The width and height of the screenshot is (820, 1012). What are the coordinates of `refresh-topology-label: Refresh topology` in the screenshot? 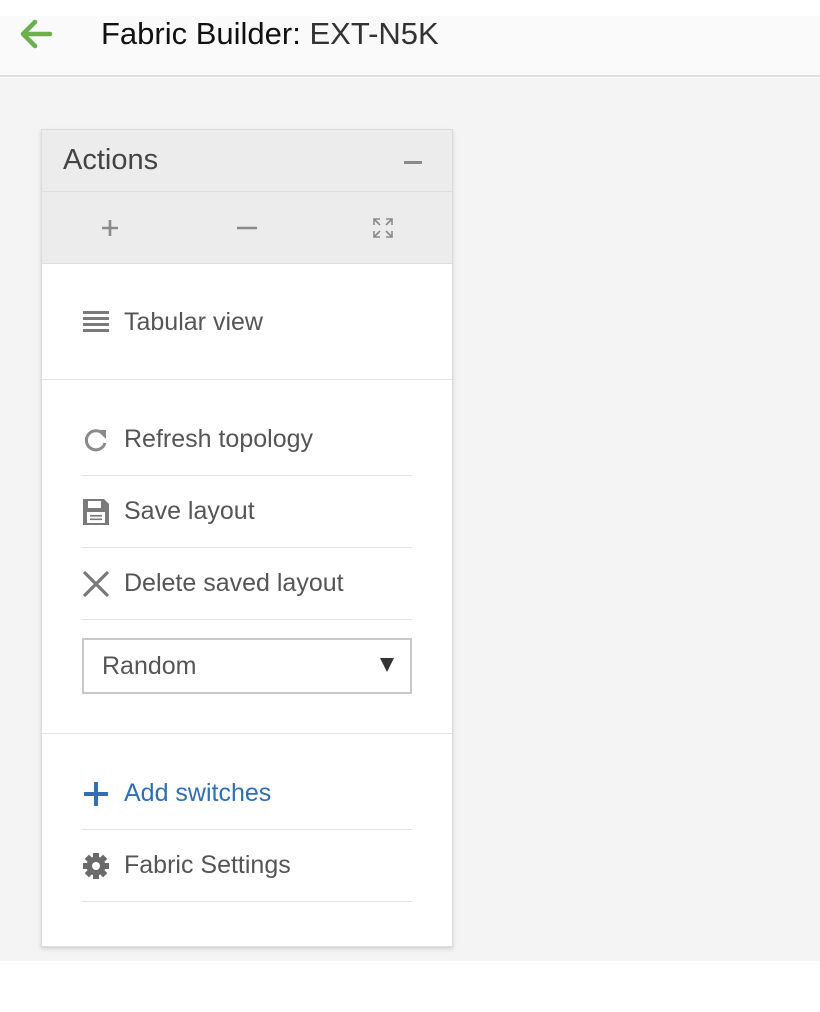 It's located at (219, 439).